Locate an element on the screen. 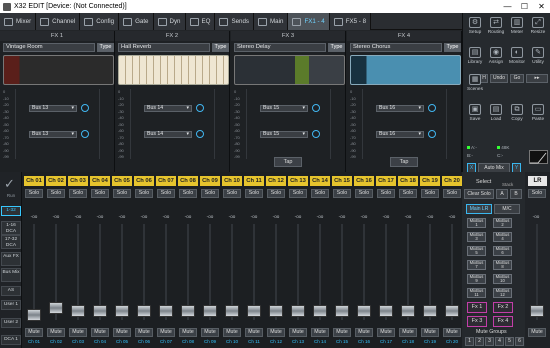 The width and height of the screenshot is (550, 348). mute-group-button: 5 is located at coordinates (509, 341).